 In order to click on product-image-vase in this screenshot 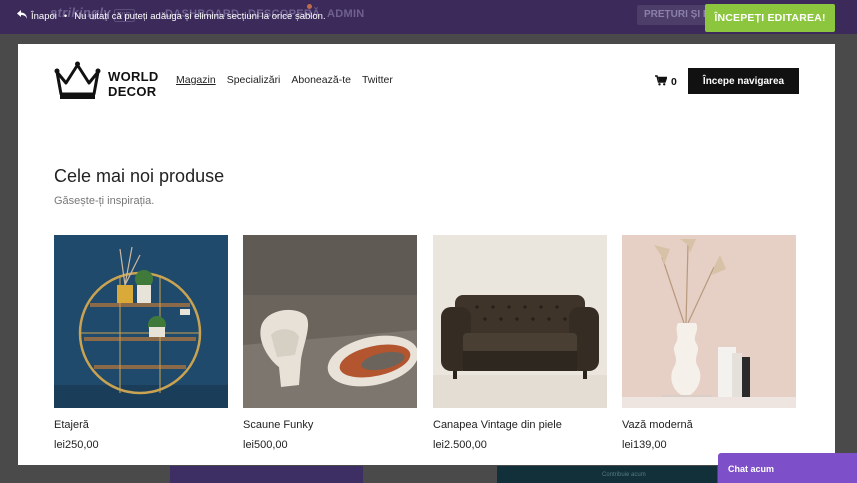, I will do `click(709, 321)`.